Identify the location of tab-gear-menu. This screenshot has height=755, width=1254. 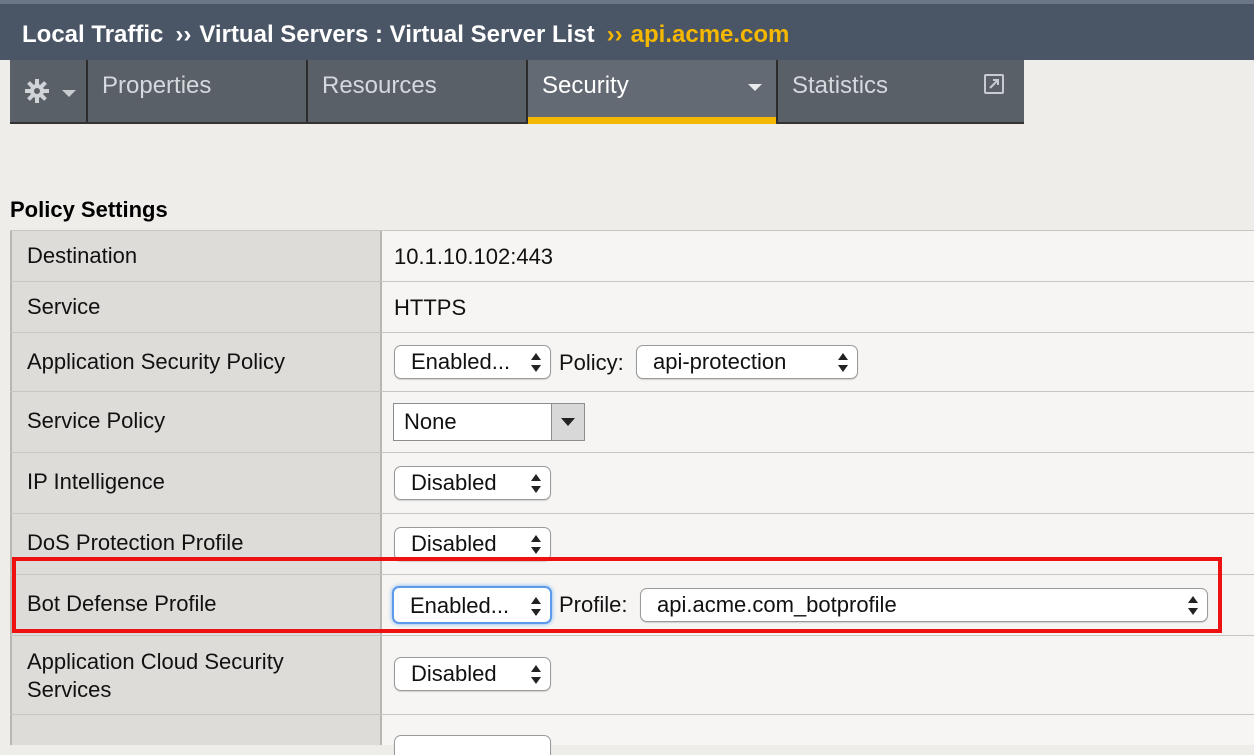
(49, 91).